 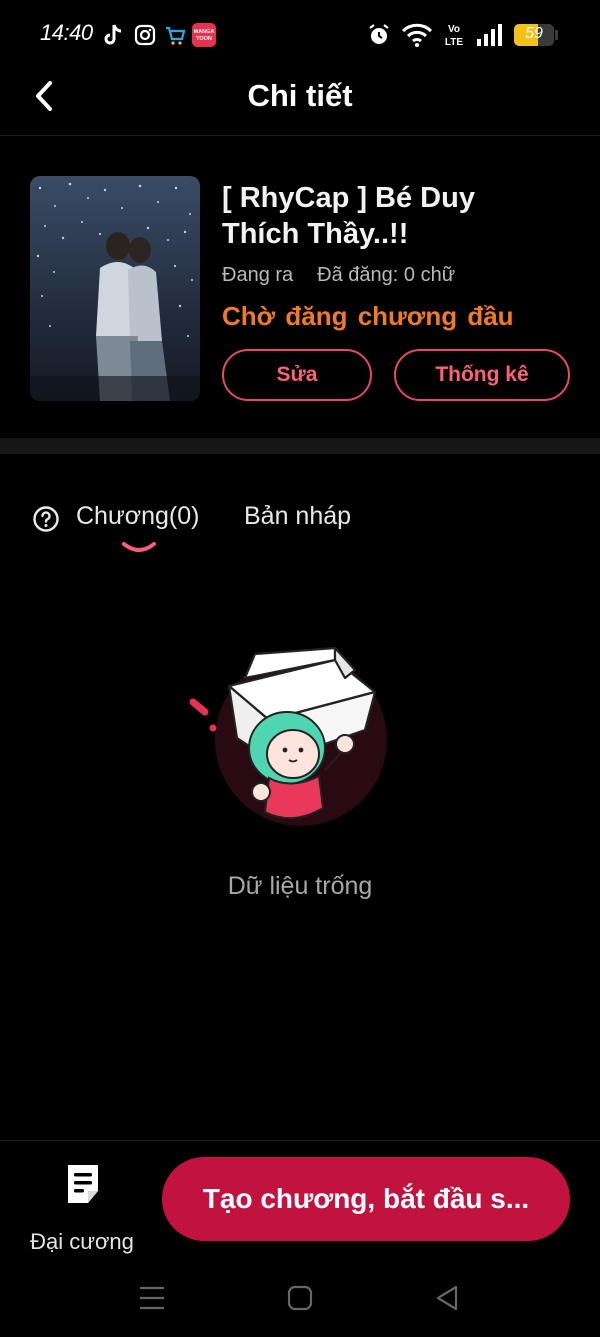 I want to click on menu-icon, so click(x=152, y=1298).